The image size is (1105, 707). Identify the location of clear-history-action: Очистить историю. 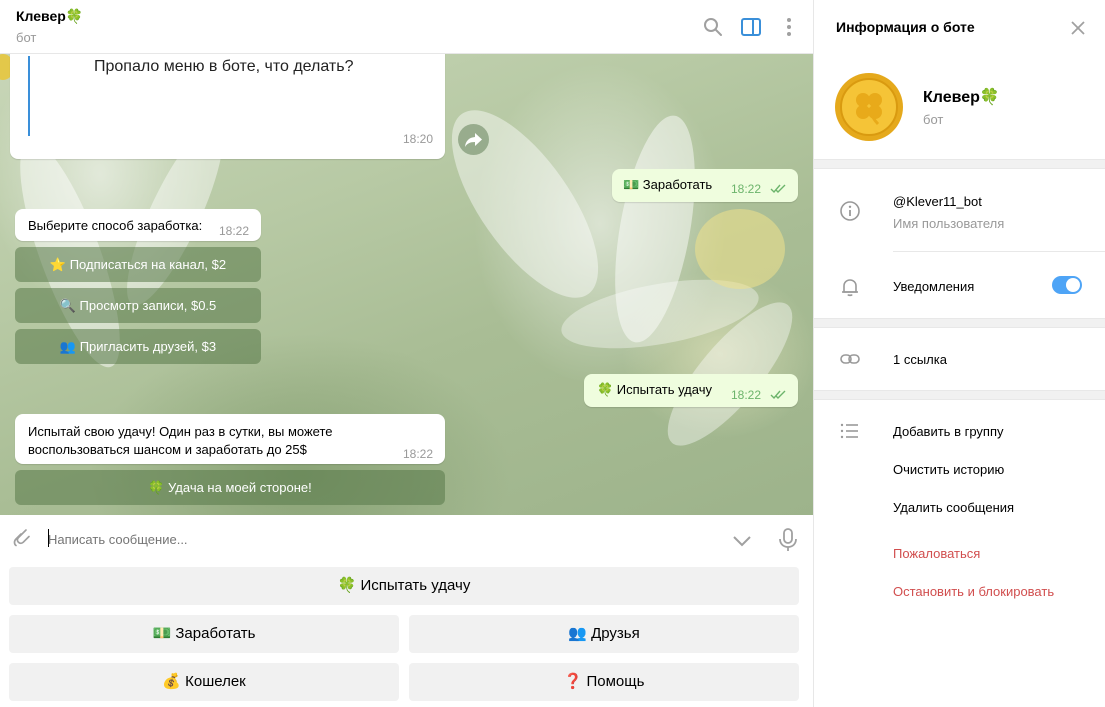
(948, 469).